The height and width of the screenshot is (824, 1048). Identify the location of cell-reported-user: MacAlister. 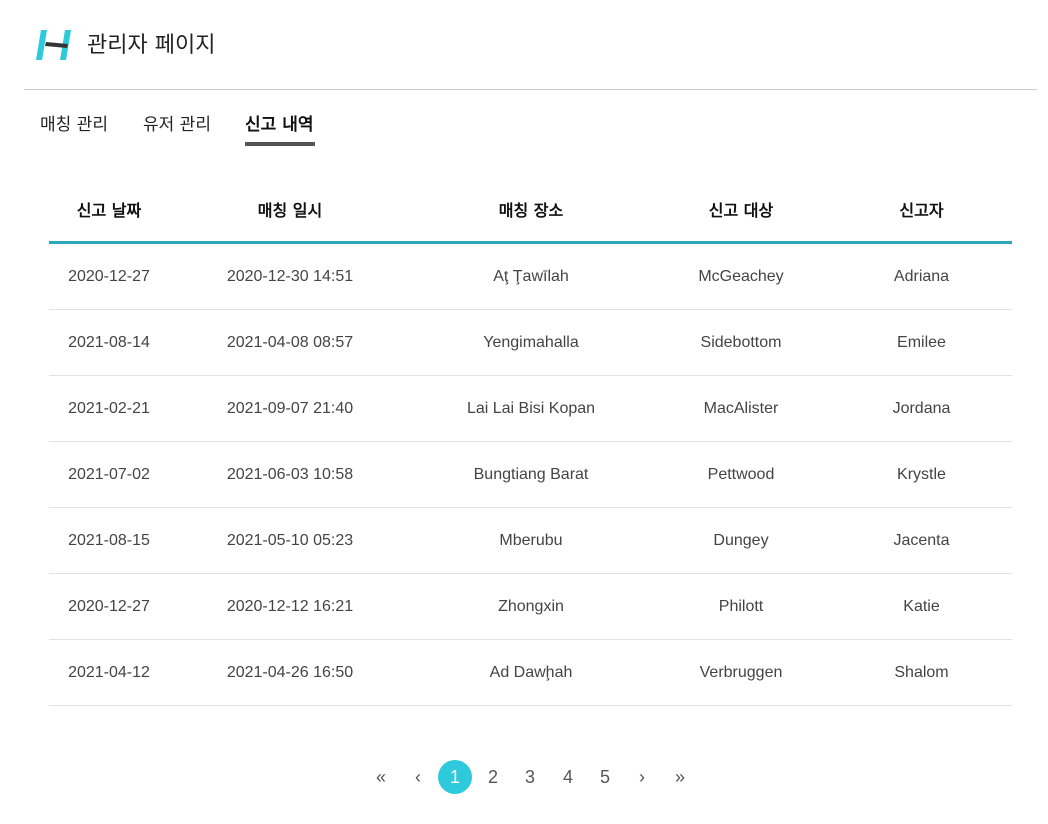
(741, 408).